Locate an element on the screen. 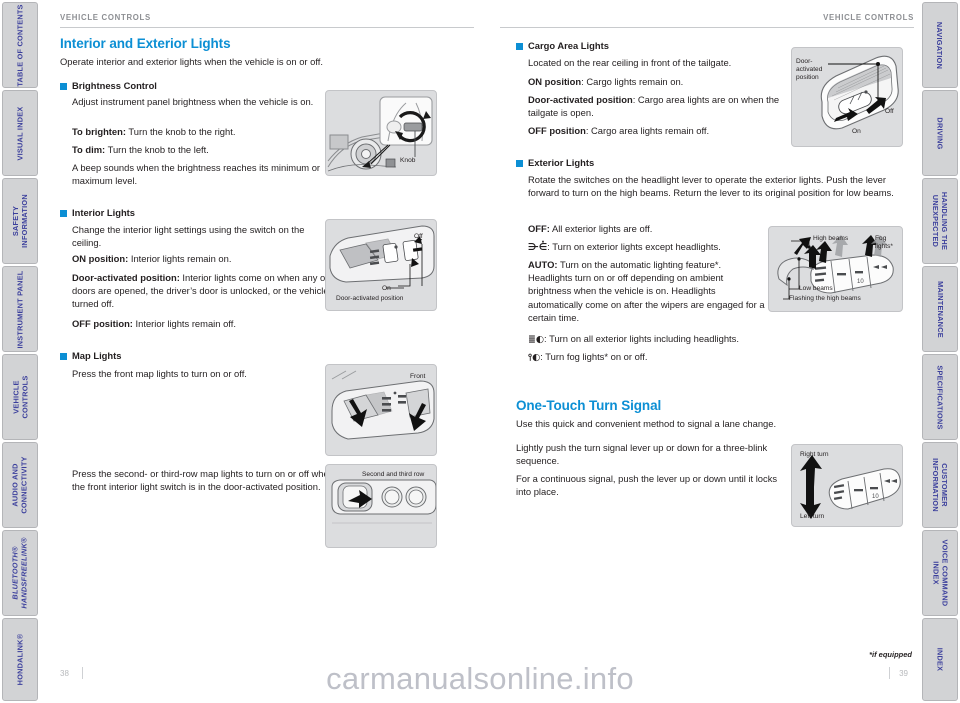 The image size is (960, 703). figure-interior-light-switch: Off On Door-activated position is located at coordinates (381, 265).